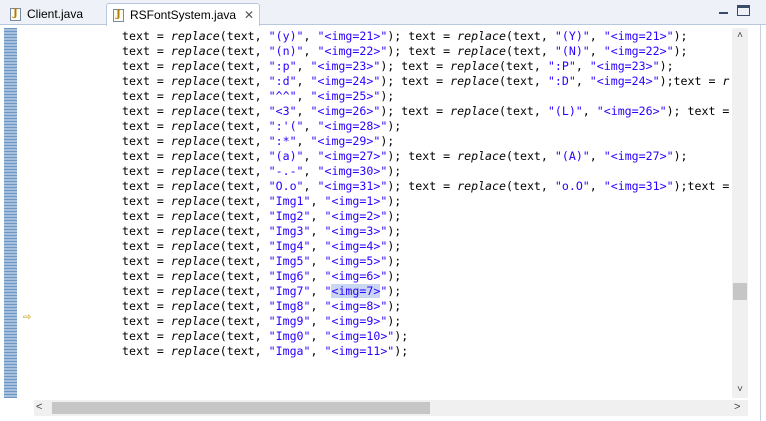 The width and height of the screenshot is (766, 421). I want to click on code-token: ":*", so click(282, 141).